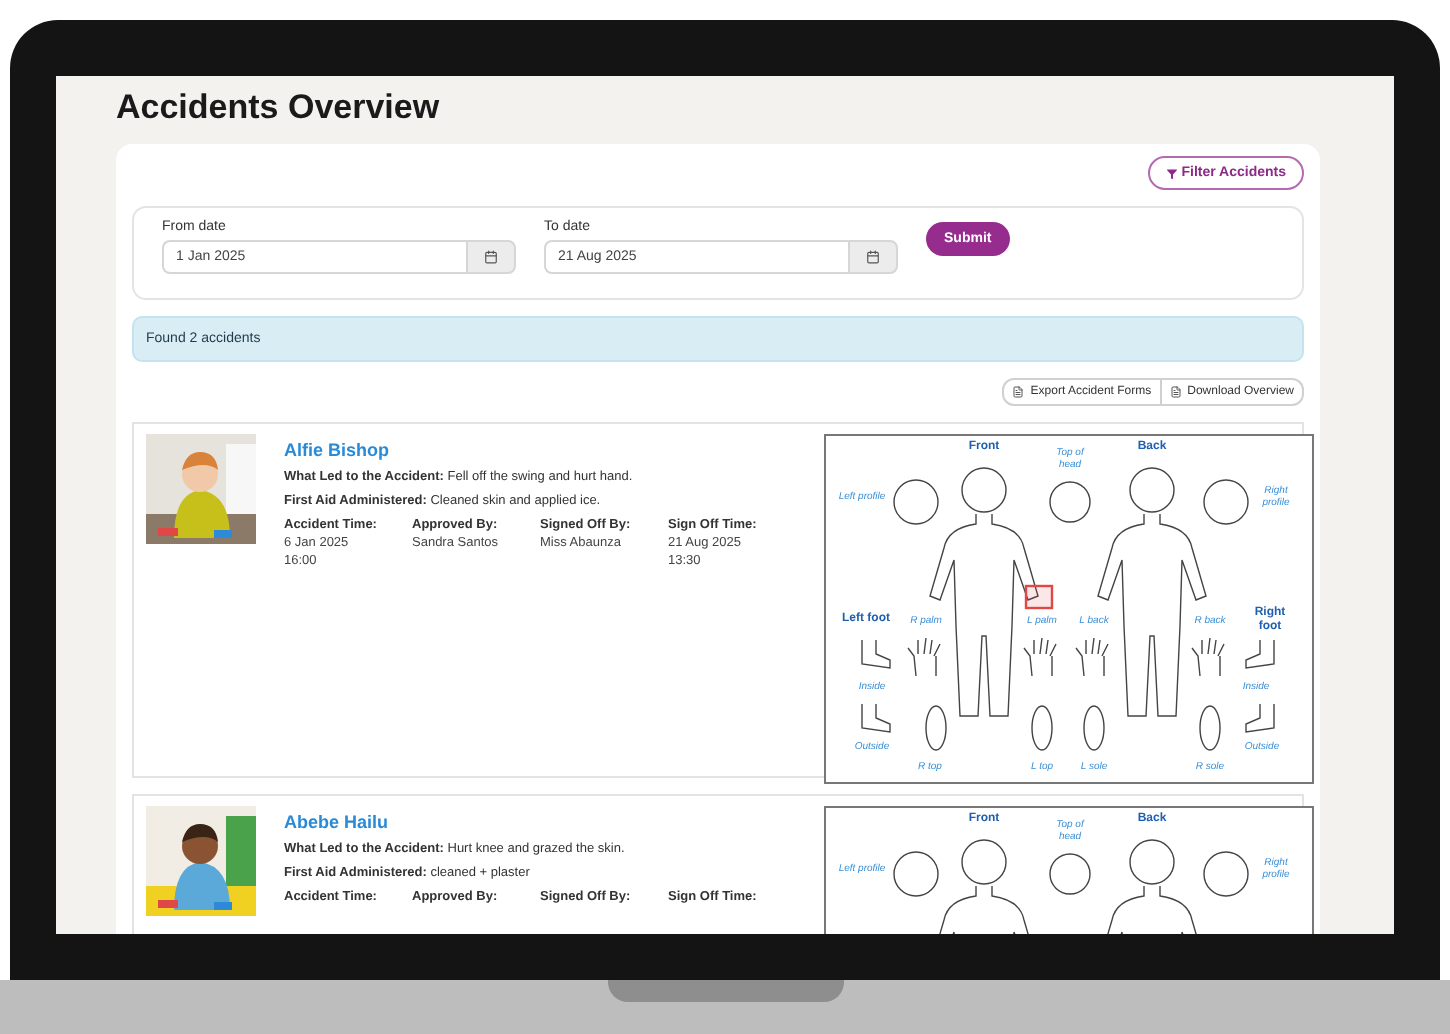 The width and height of the screenshot is (1450, 1034). I want to click on page-title: Accidents Overview, so click(279, 108).